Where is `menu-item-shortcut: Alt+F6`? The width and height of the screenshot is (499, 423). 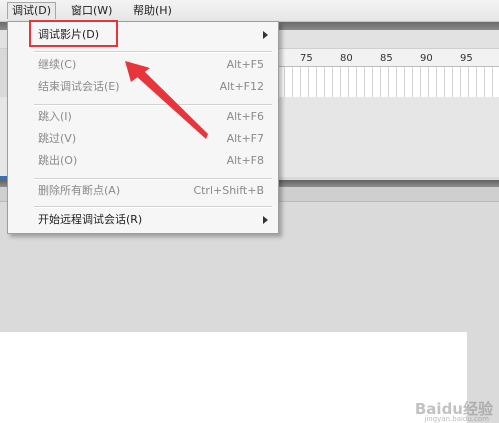 menu-item-shortcut: Alt+F6 is located at coordinates (245, 116).